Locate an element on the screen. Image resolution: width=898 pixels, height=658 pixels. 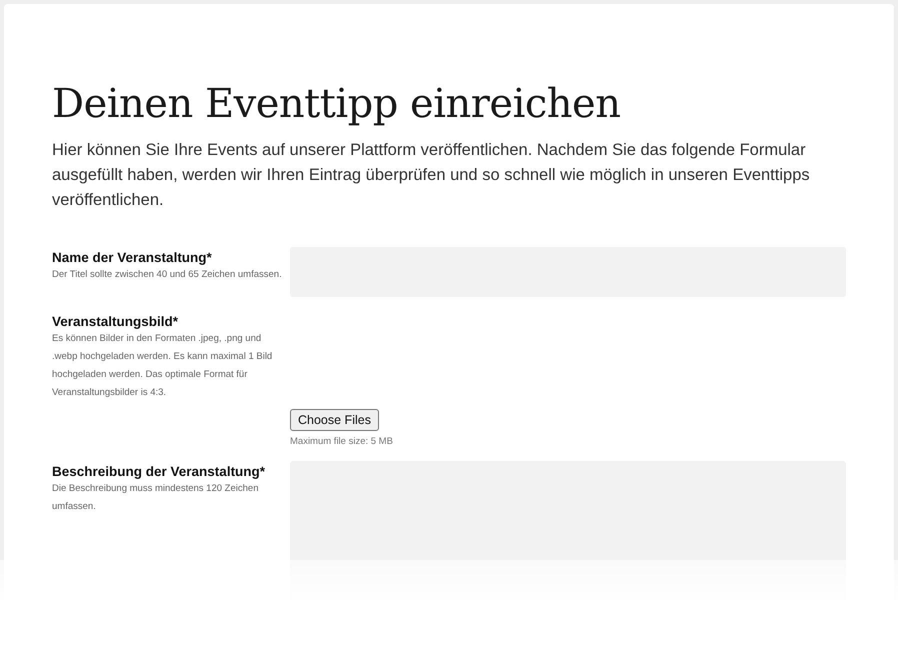
page-title: Deinen Eventtipp einreichen is located at coordinates (337, 104).